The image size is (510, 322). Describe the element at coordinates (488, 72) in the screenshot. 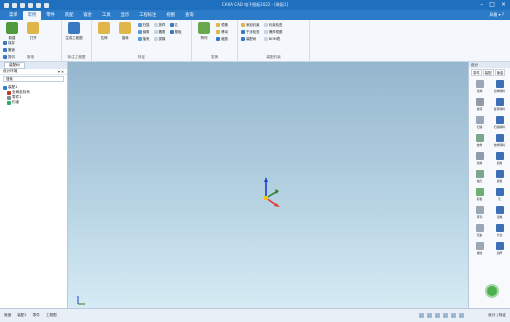

I see `tab-assembly-library: 装配` at that location.